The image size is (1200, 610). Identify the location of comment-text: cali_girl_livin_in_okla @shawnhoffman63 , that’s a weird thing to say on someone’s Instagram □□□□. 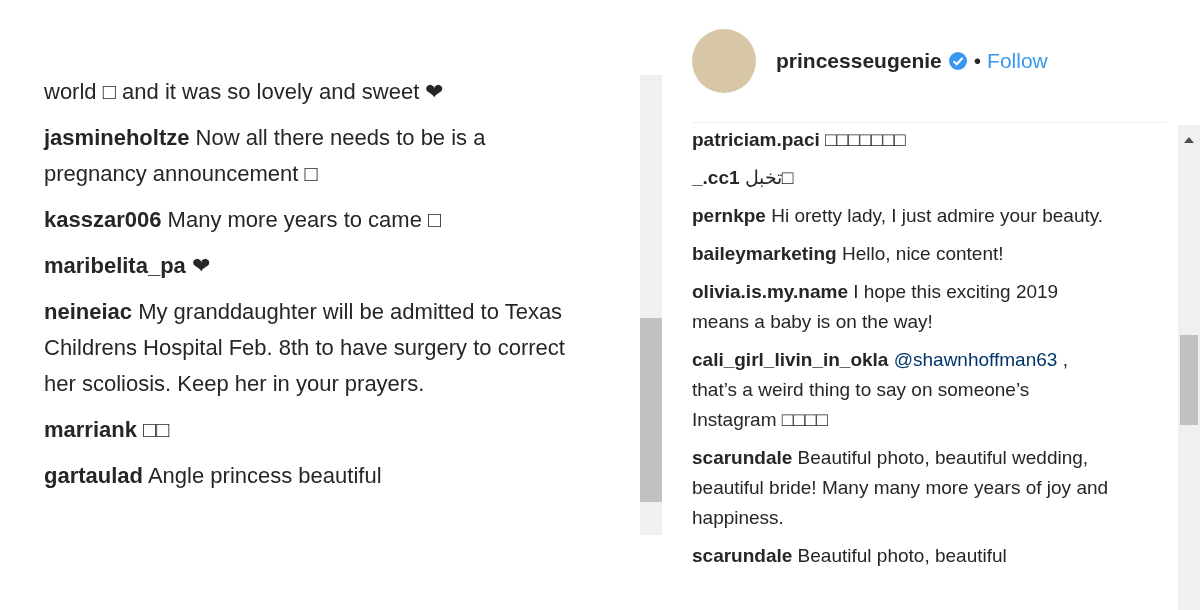
(880, 390).